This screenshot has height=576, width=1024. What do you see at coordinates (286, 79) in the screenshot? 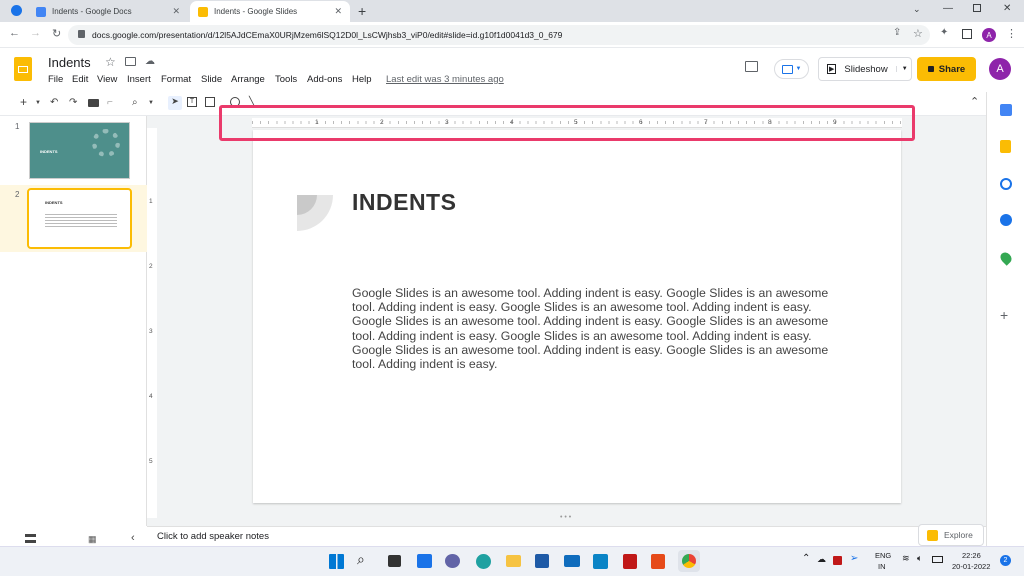
I see `menu-tools: Tools` at bounding box center [286, 79].